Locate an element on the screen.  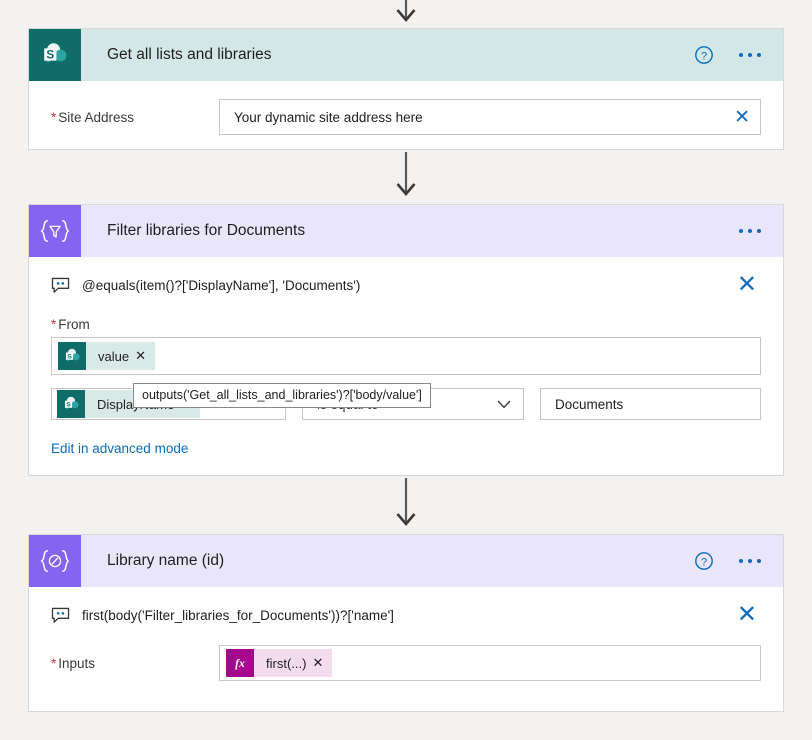
label-text: Site Address is located at coordinates (96, 117).